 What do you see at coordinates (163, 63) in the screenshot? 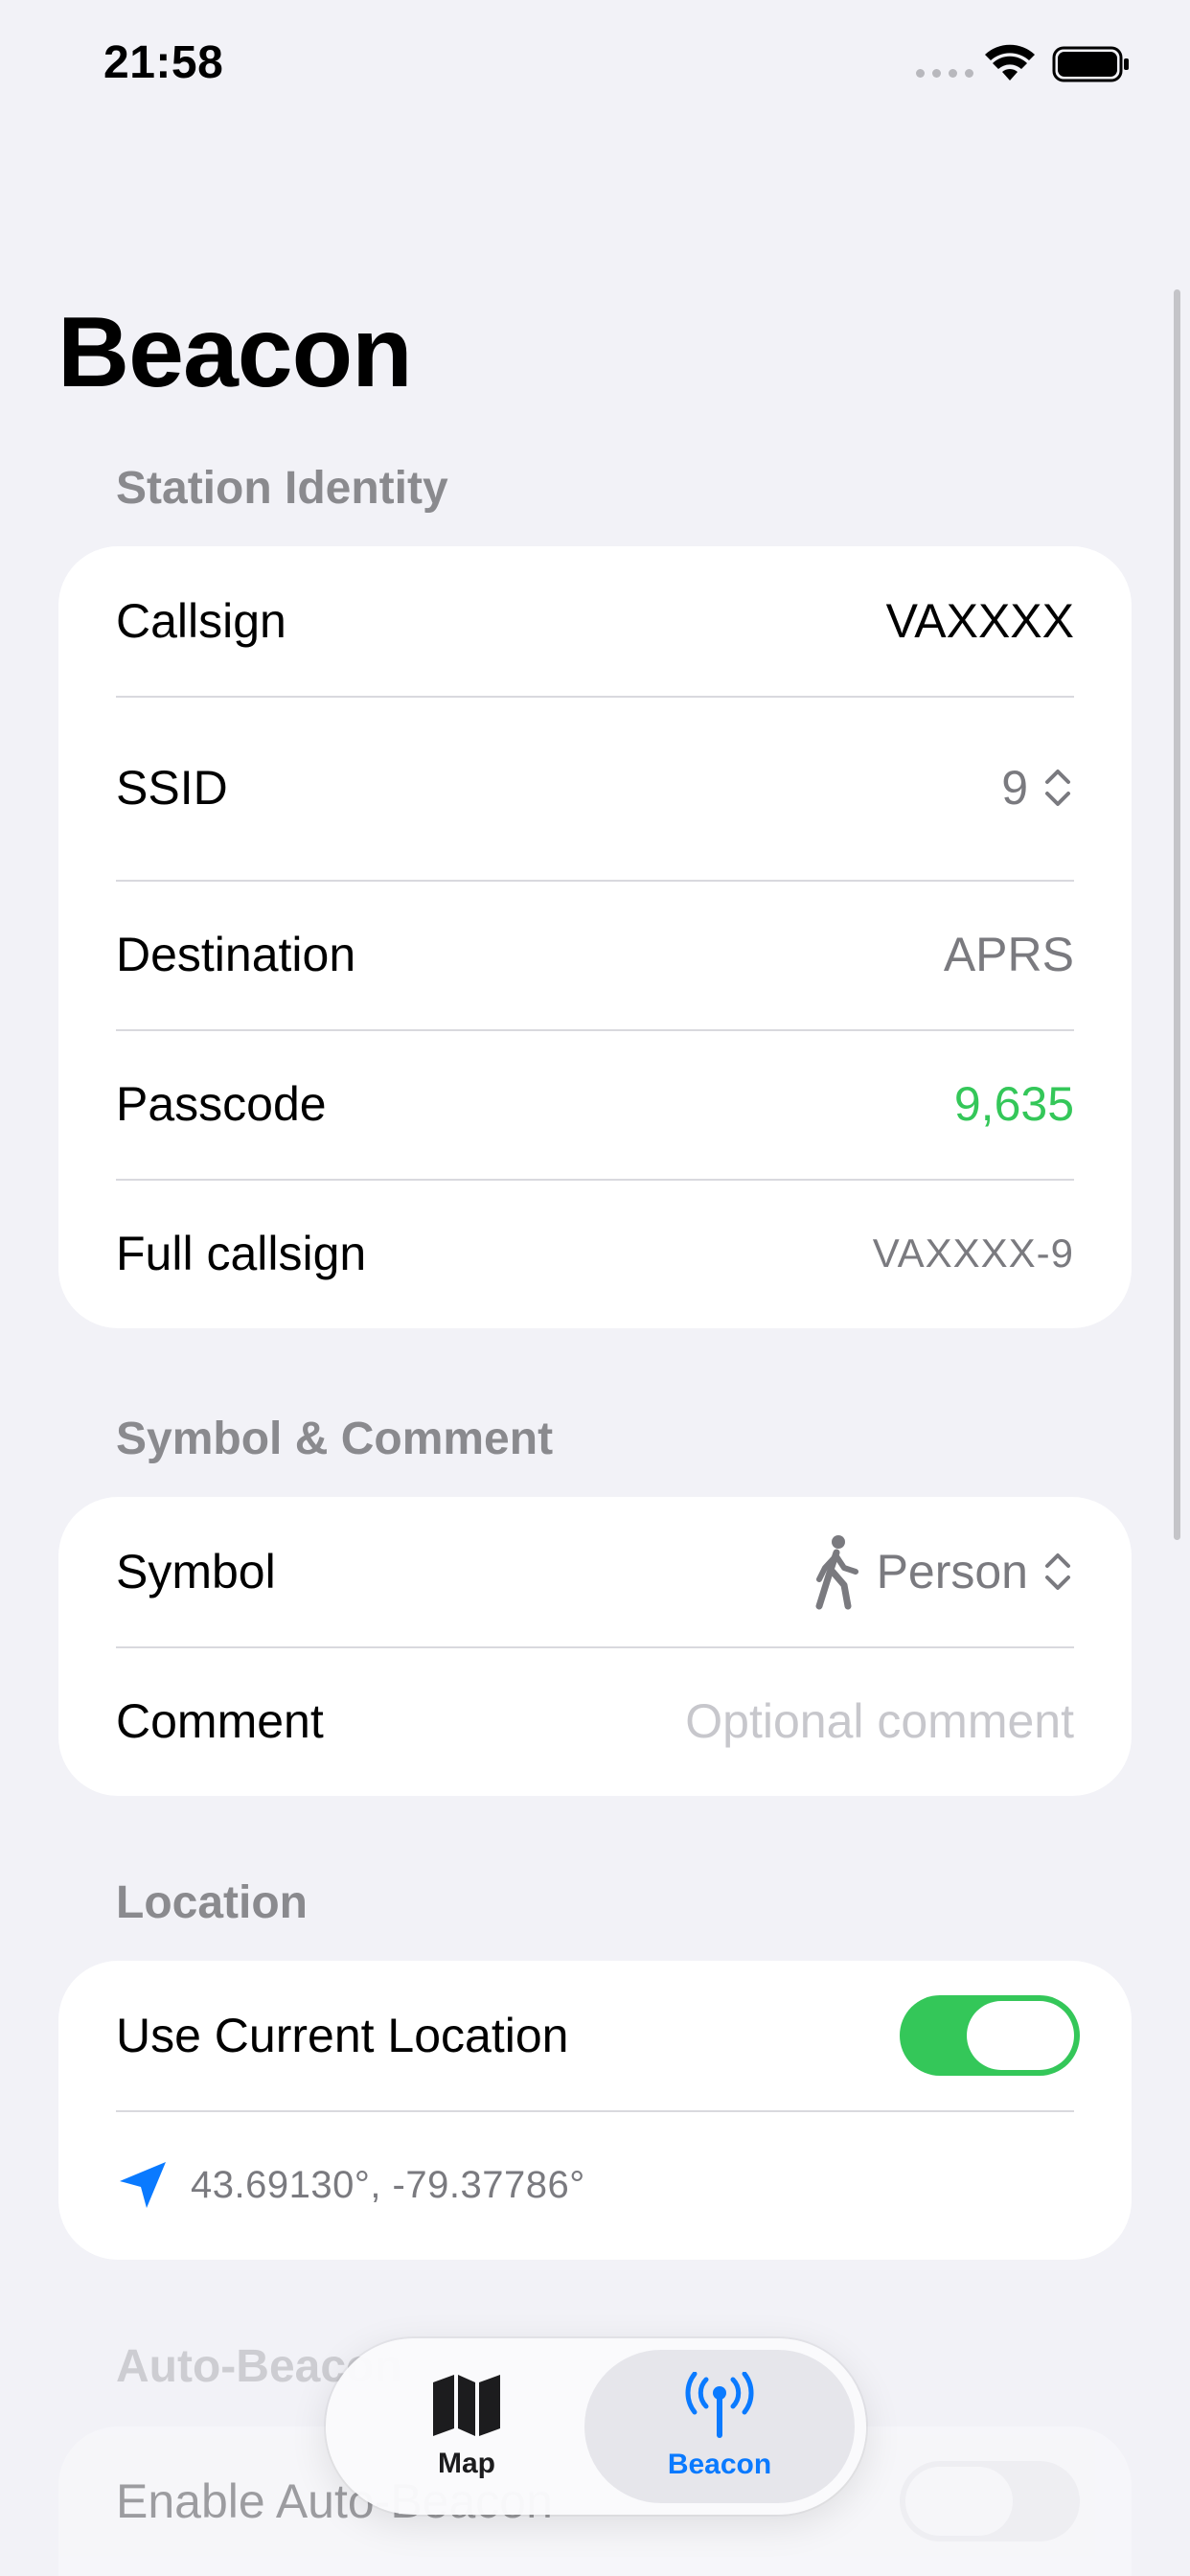
I see `status-time: 21:58` at bounding box center [163, 63].